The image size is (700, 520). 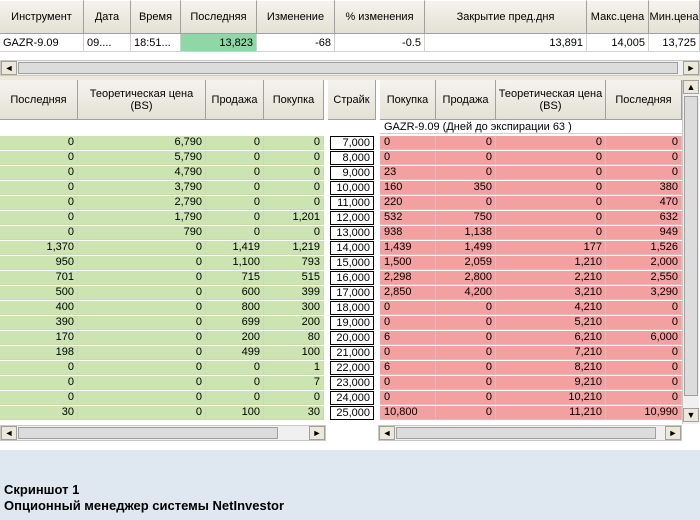 I want to click on put-row: 938 1,138 0 949, so click(x=531, y=233).